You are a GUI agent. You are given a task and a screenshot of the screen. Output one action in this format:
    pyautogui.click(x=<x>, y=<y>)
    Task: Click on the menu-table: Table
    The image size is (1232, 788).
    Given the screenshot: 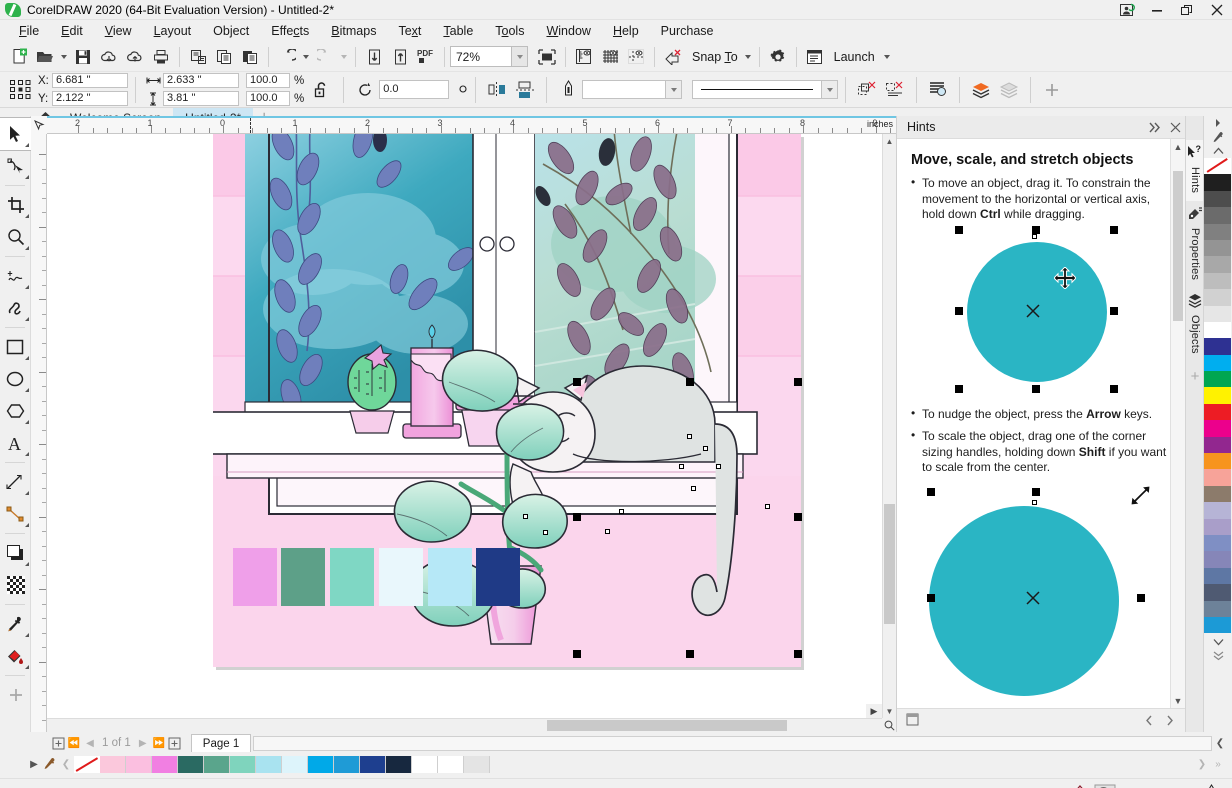 What is the action you would take?
    pyautogui.click(x=458, y=31)
    